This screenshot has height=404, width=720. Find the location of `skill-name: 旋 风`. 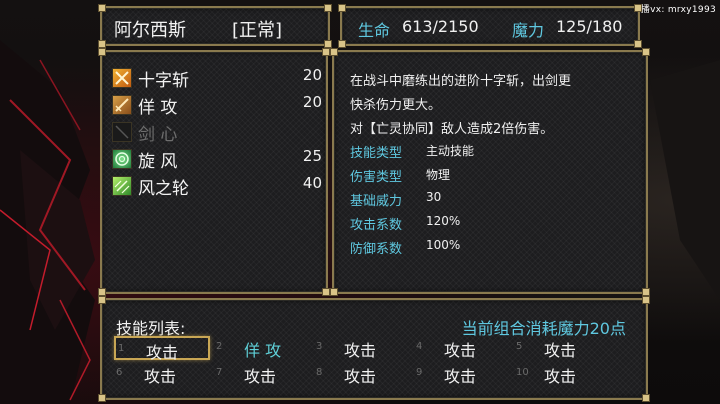

skill-name: 旋 风 is located at coordinates (158, 162).